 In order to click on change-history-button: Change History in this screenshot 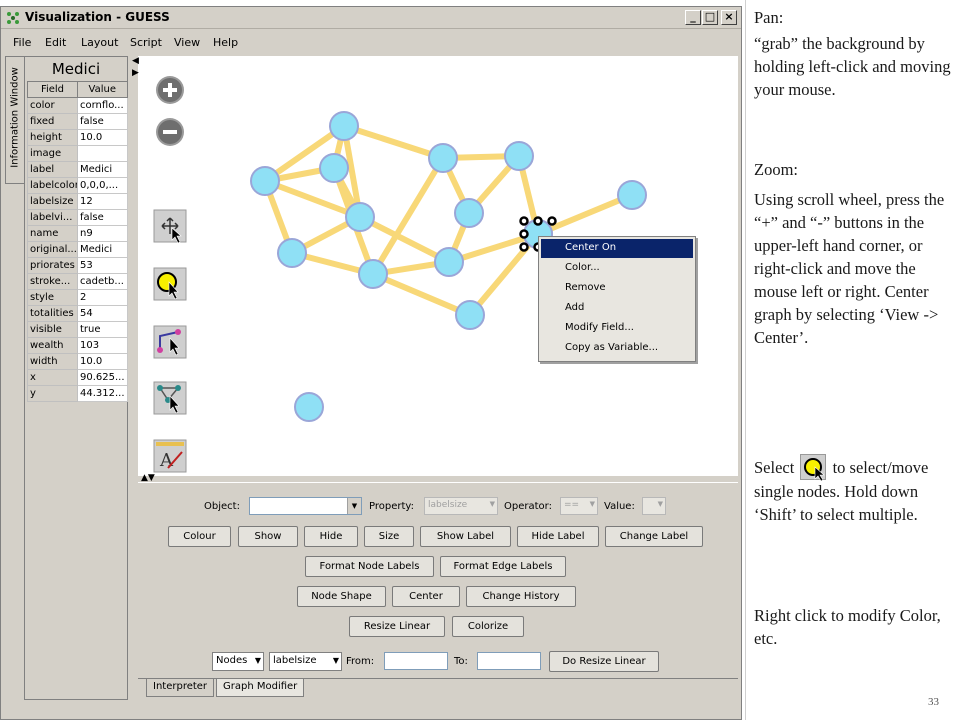, I will do `click(521, 596)`.